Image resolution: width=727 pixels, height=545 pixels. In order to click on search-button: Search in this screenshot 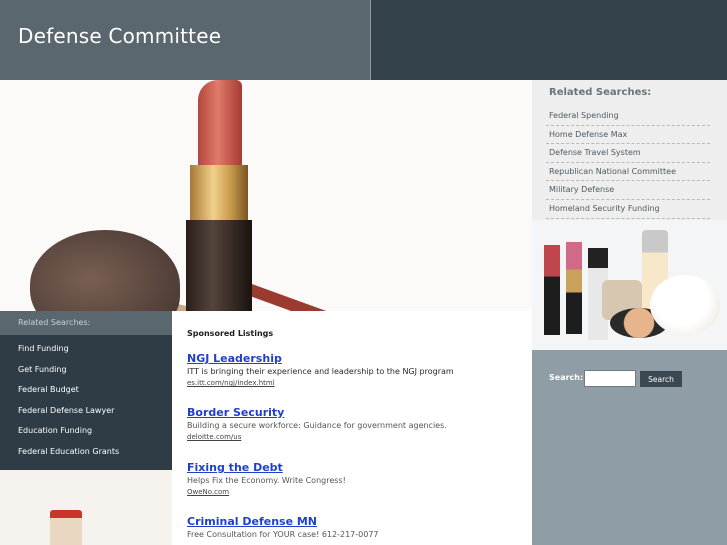, I will do `click(661, 379)`.